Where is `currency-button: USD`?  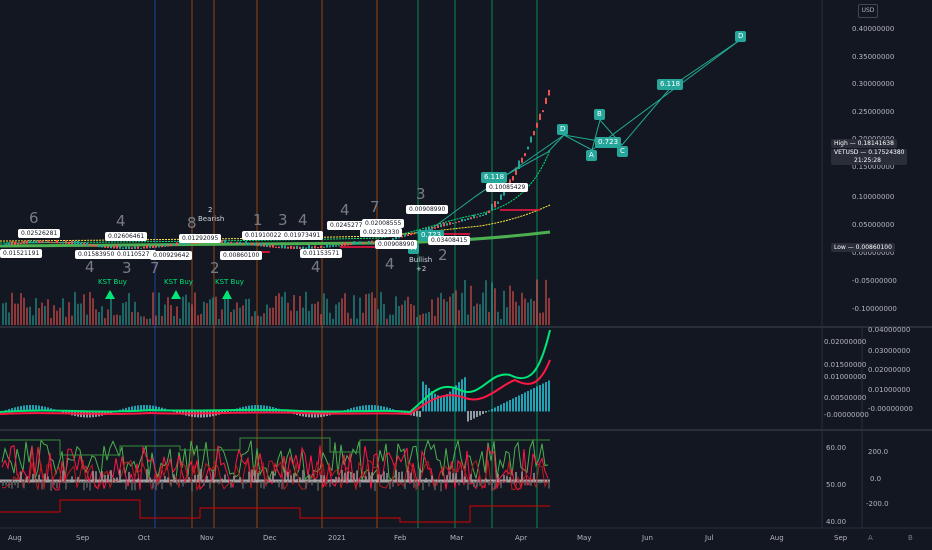 currency-button: USD is located at coordinates (868, 11).